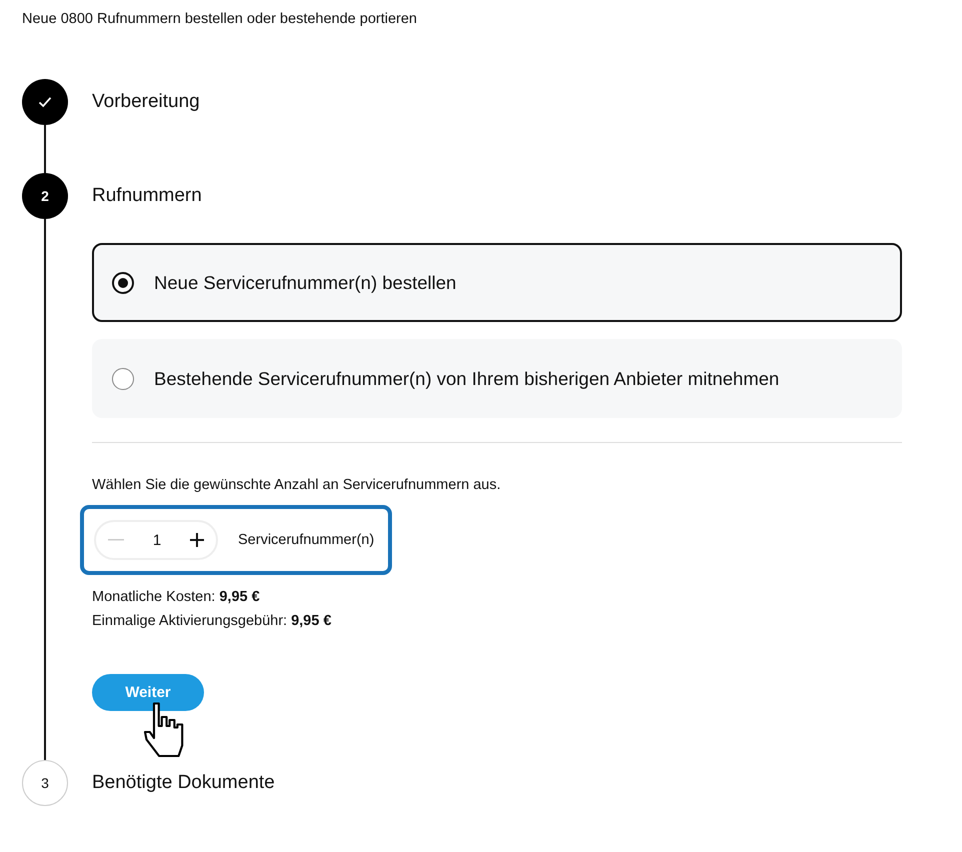 This screenshot has height=852, width=962. I want to click on quantity-value: 1, so click(157, 540).